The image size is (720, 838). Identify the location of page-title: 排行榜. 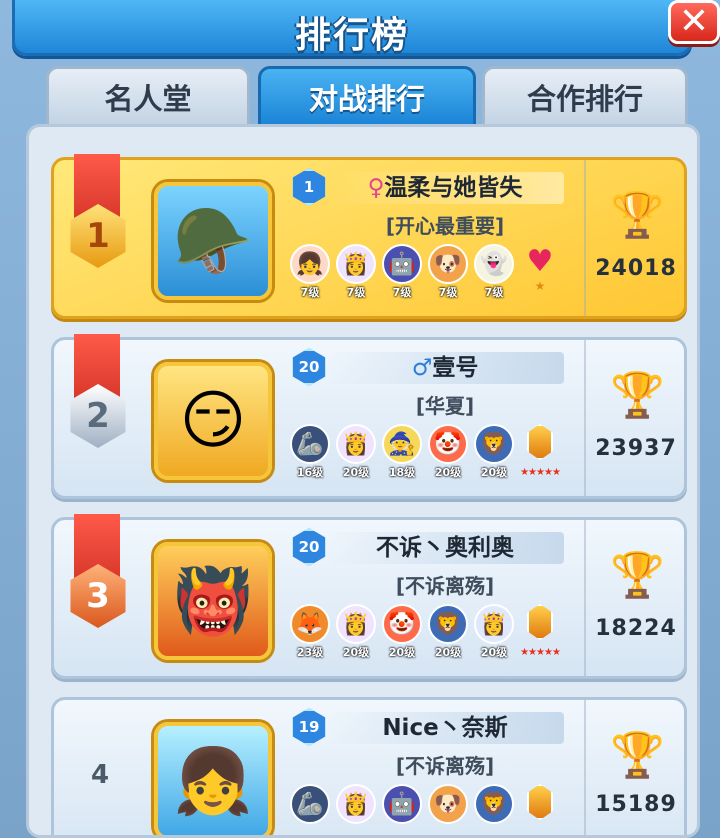
(351, 35).